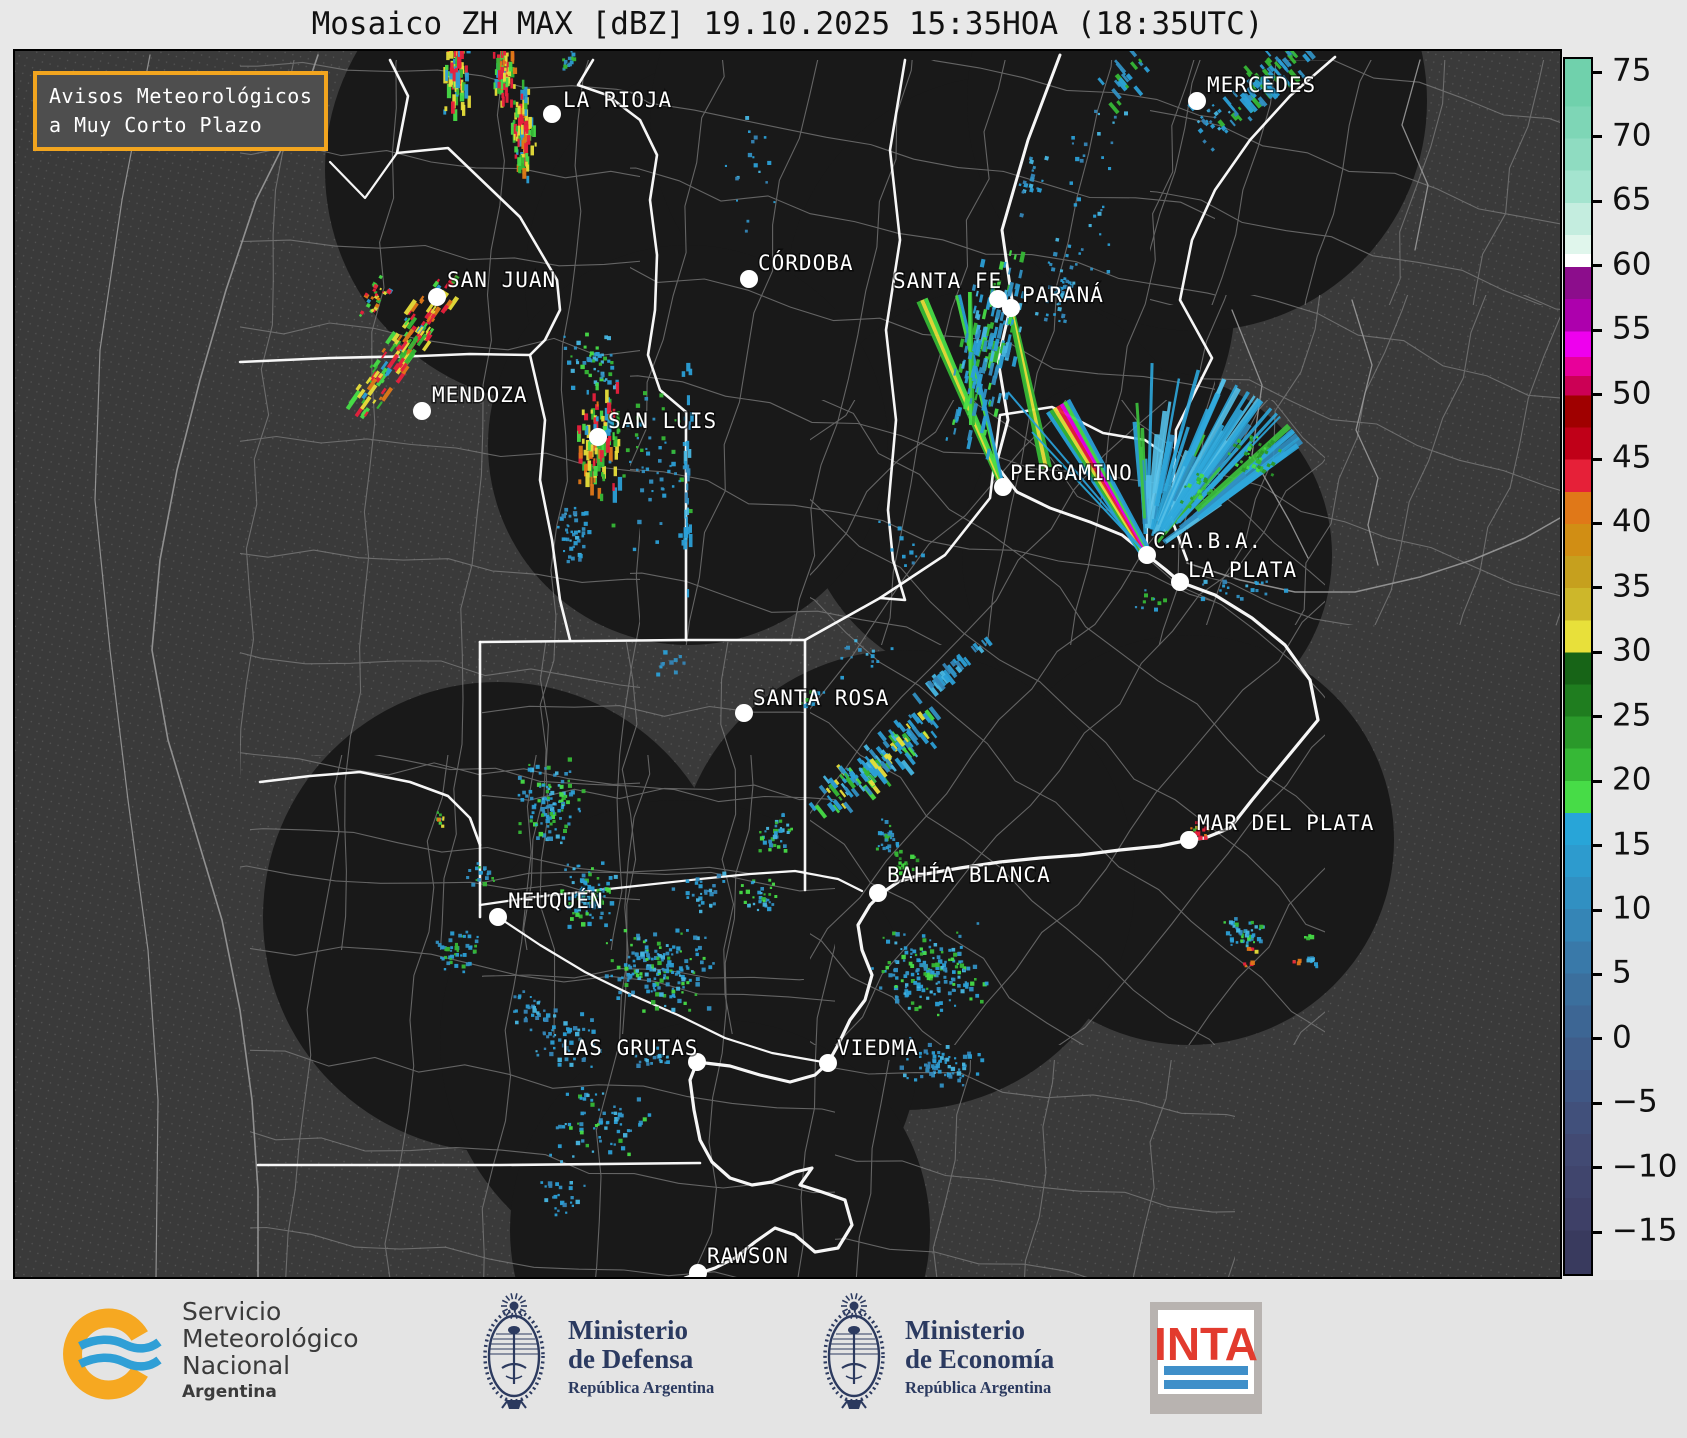 The height and width of the screenshot is (1438, 1687). Describe the element at coordinates (978, 1388) in the screenshot. I see `economia-subtitle: República Argentina` at that location.